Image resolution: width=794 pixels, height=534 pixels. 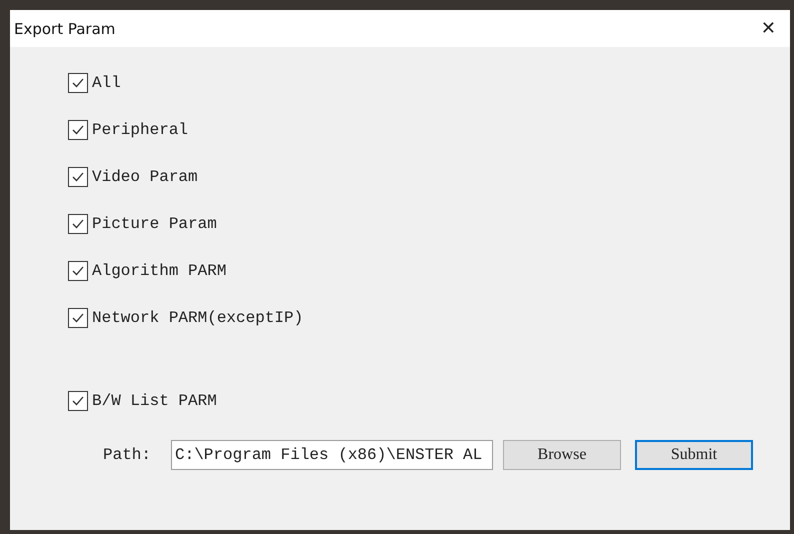 I want to click on dialog-button: Submit, so click(x=694, y=455).